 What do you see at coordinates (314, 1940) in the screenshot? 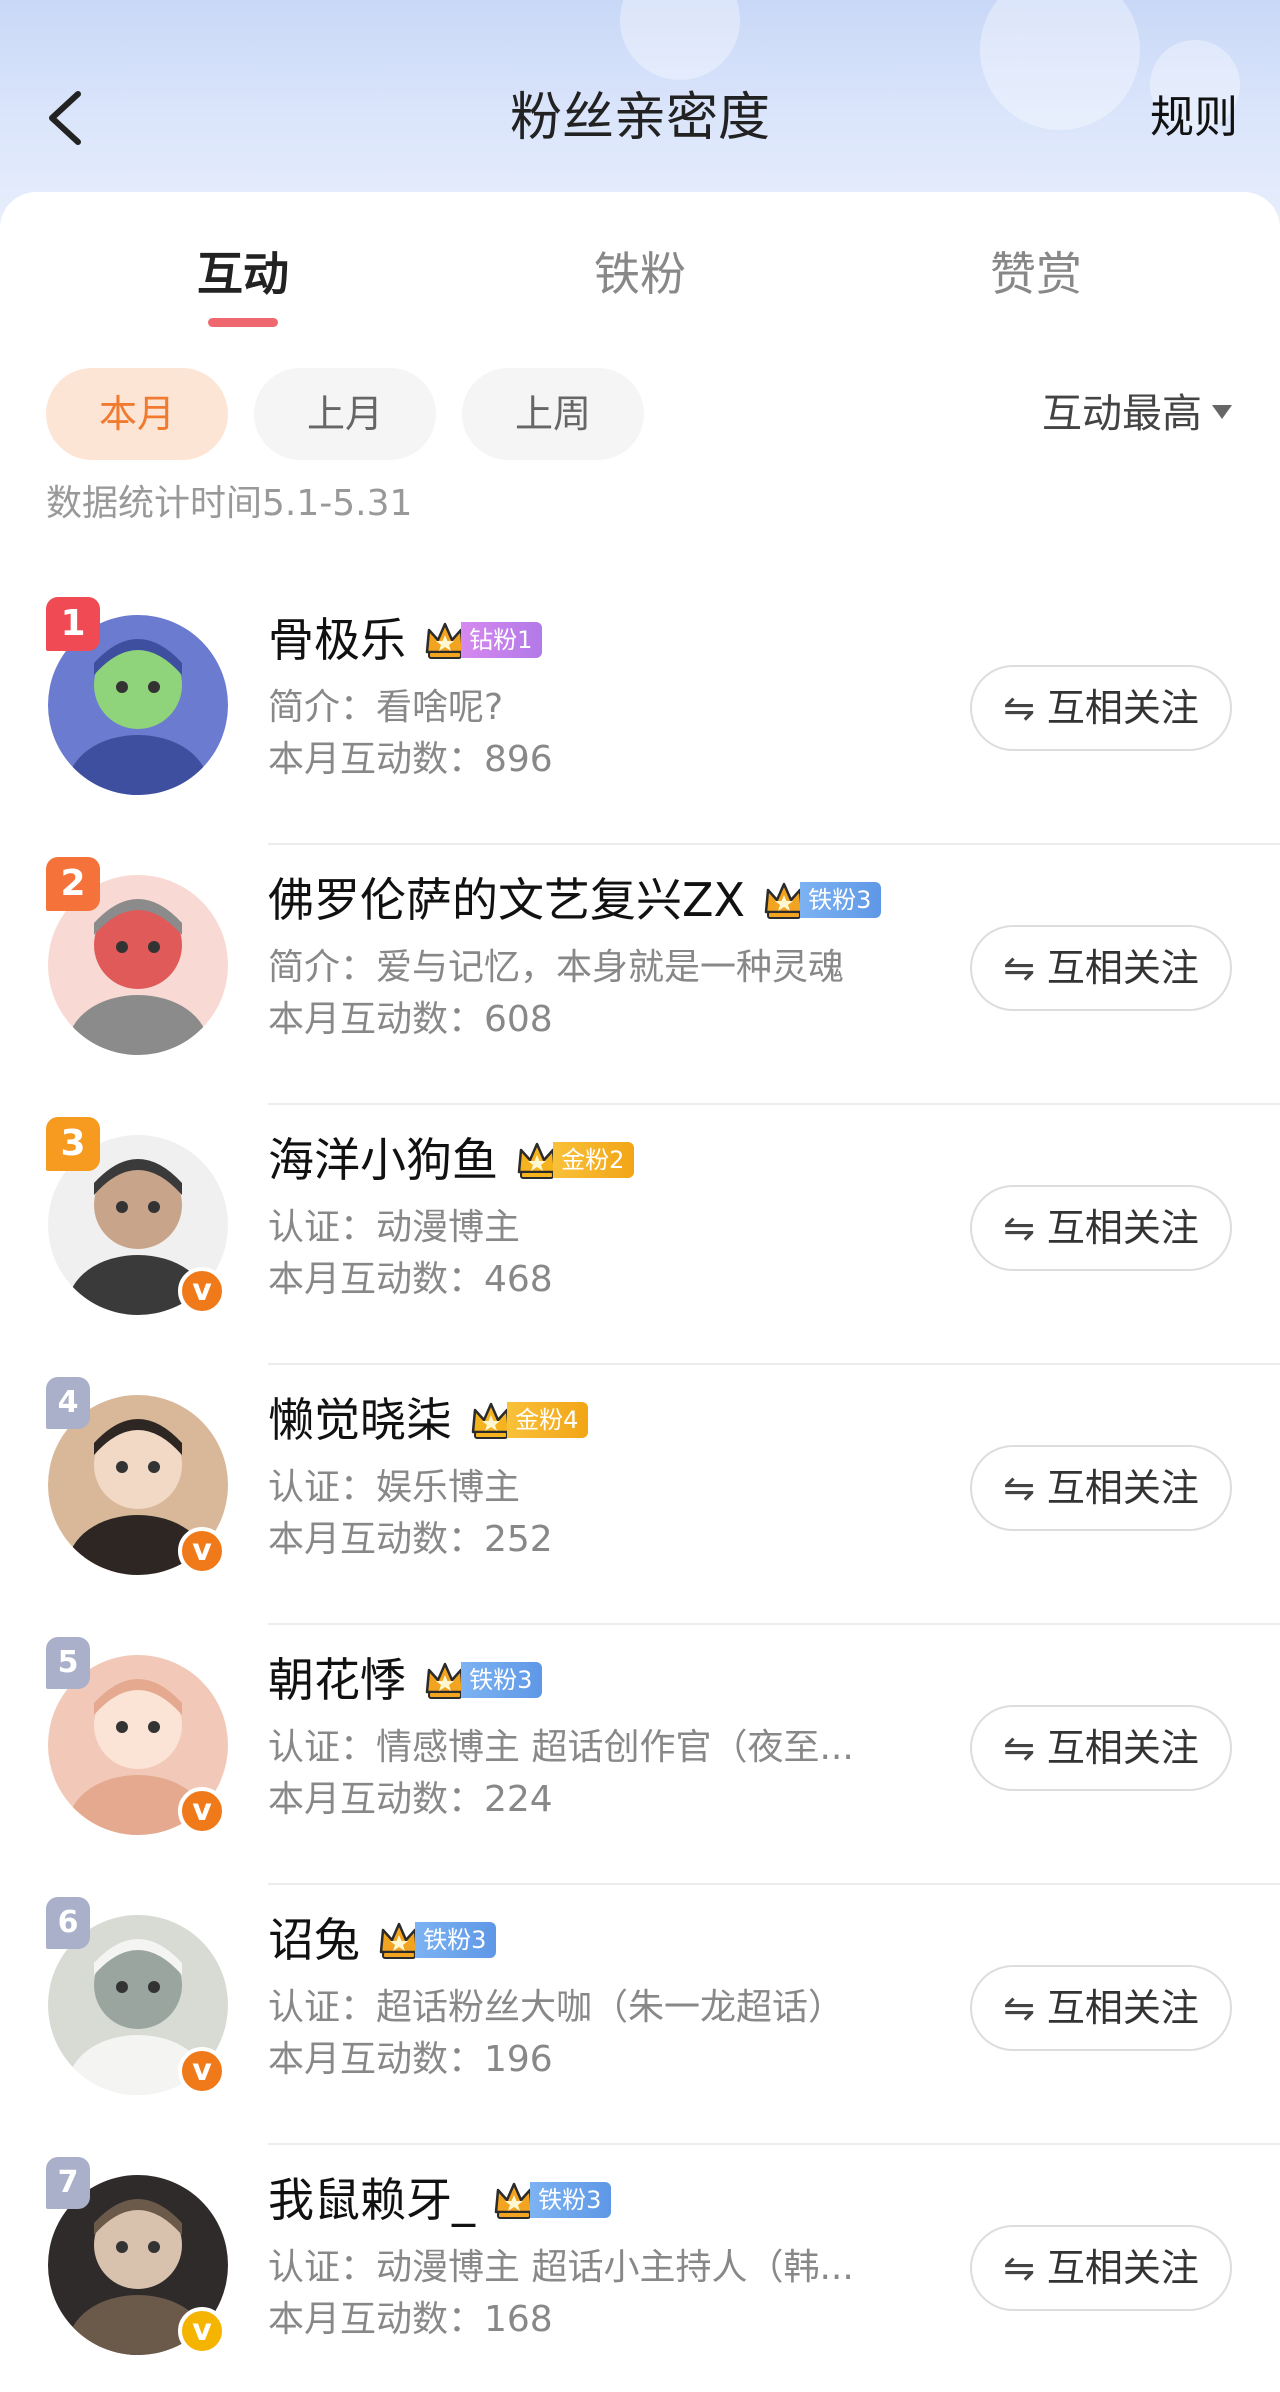
I see `fan-name: 诏兔` at bounding box center [314, 1940].